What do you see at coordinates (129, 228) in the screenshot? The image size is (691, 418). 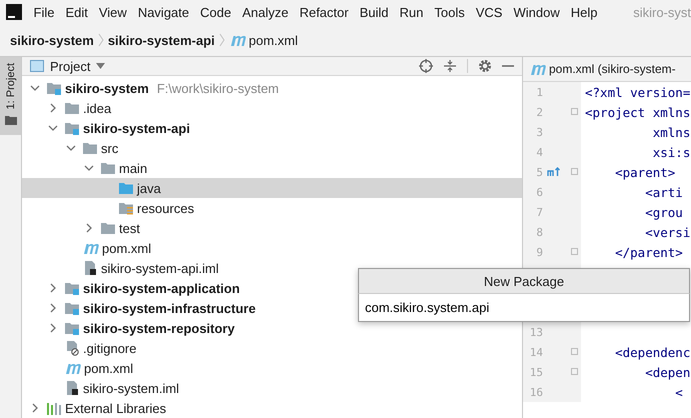 I see `tree-item-label: test` at bounding box center [129, 228].